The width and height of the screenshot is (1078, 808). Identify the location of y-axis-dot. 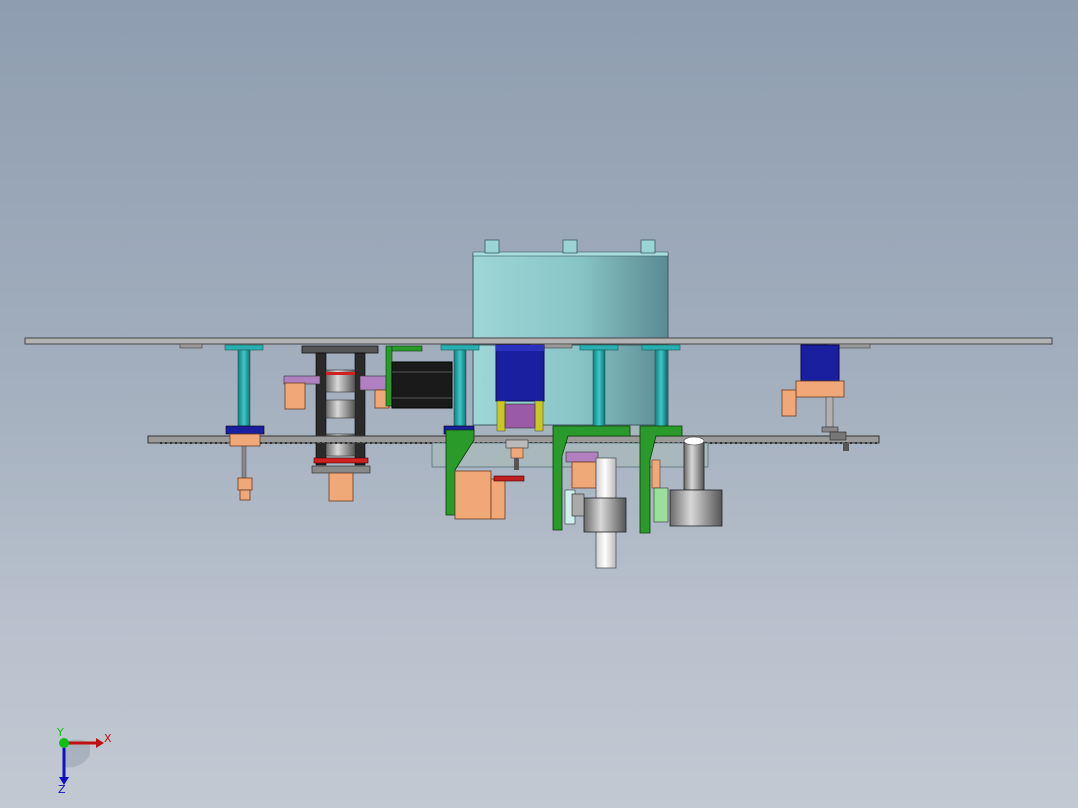
(64, 743).